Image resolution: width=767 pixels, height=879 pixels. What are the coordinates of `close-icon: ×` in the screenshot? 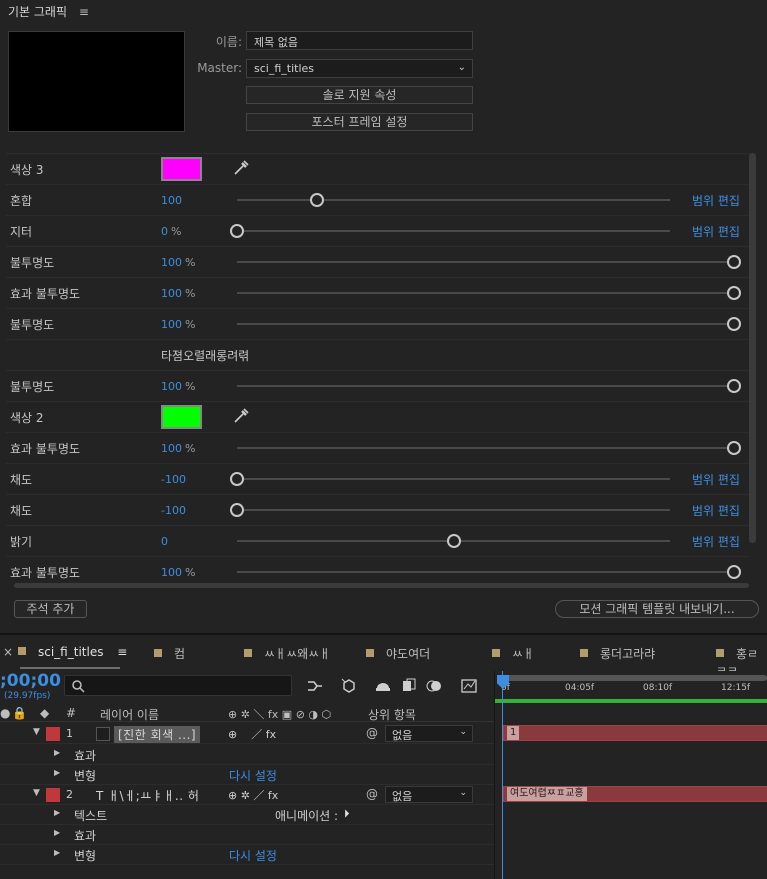 It's located at (8, 652).